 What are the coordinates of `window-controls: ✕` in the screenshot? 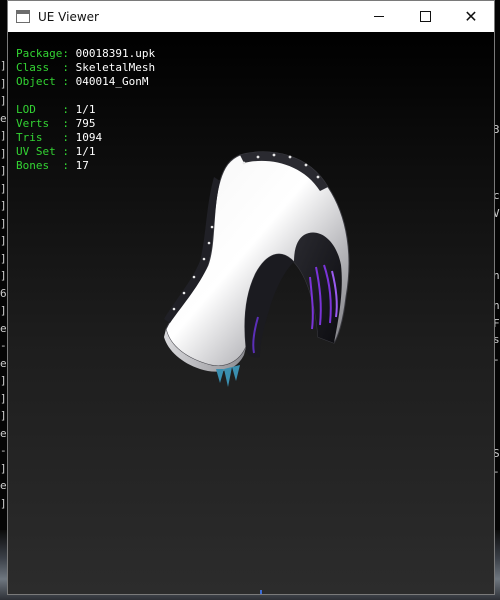 It's located at (425, 16).